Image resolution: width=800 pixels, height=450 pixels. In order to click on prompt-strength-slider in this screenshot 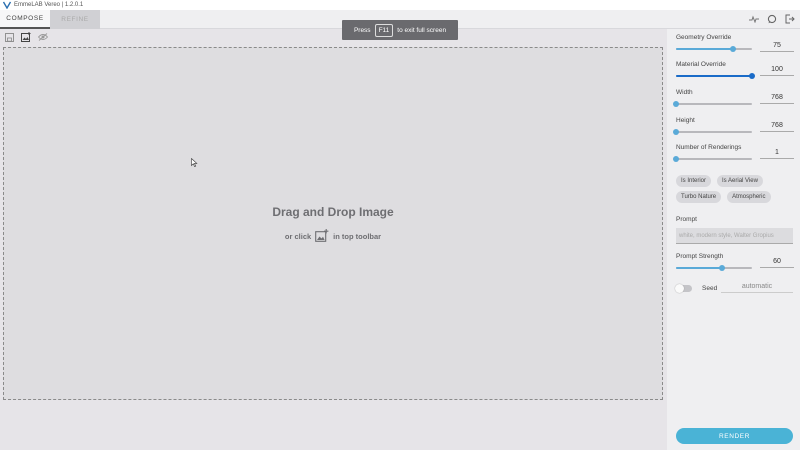, I will do `click(714, 268)`.